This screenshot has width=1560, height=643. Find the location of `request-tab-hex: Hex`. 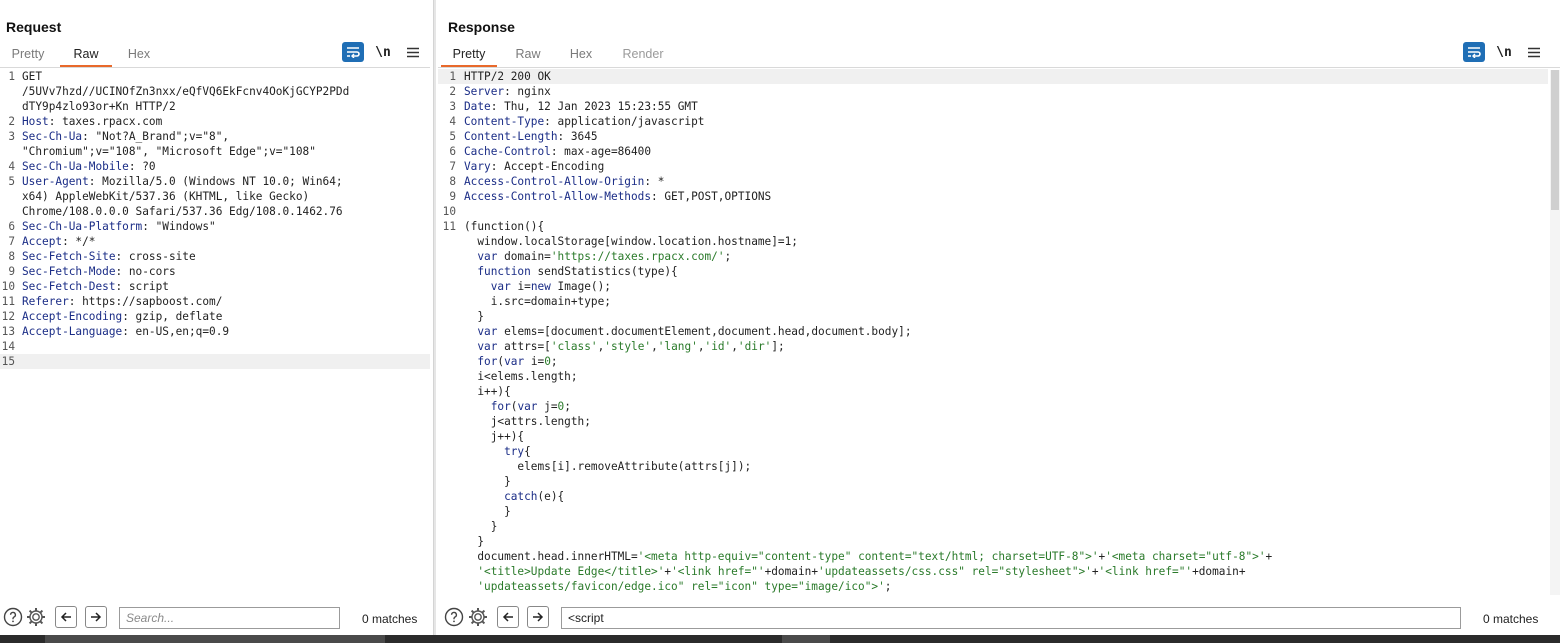

request-tab-hex: Hex is located at coordinates (139, 55).